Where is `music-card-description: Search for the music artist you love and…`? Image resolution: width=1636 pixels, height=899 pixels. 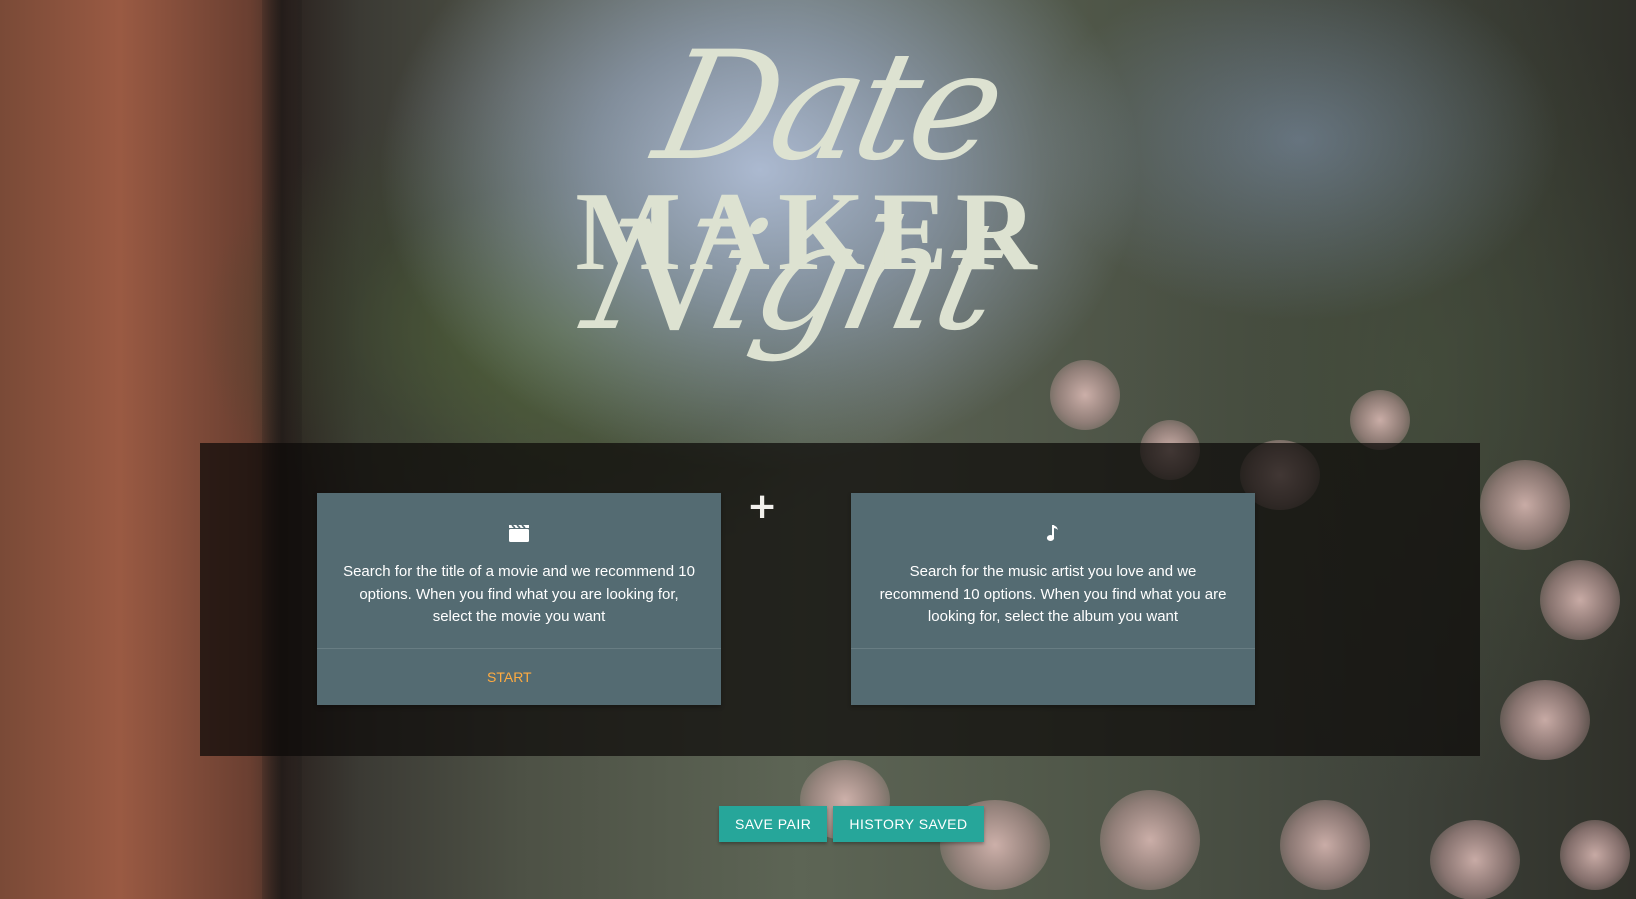
music-card-description: Search for the music artist you love and… is located at coordinates (1053, 594).